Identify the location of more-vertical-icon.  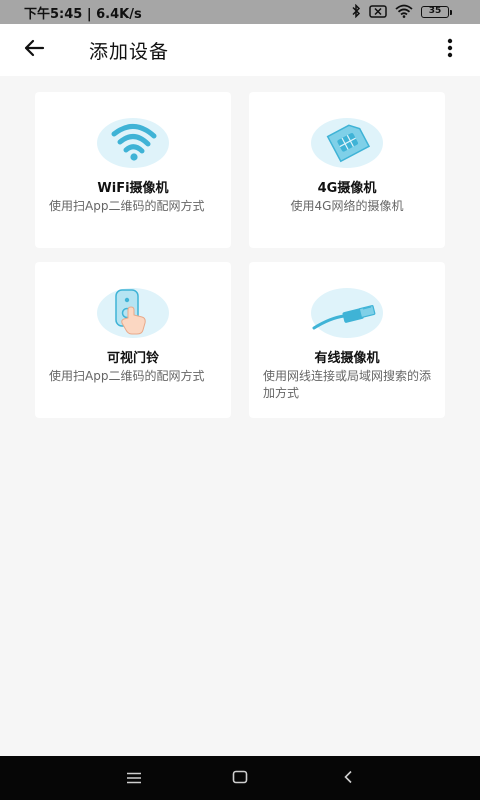
(450, 50).